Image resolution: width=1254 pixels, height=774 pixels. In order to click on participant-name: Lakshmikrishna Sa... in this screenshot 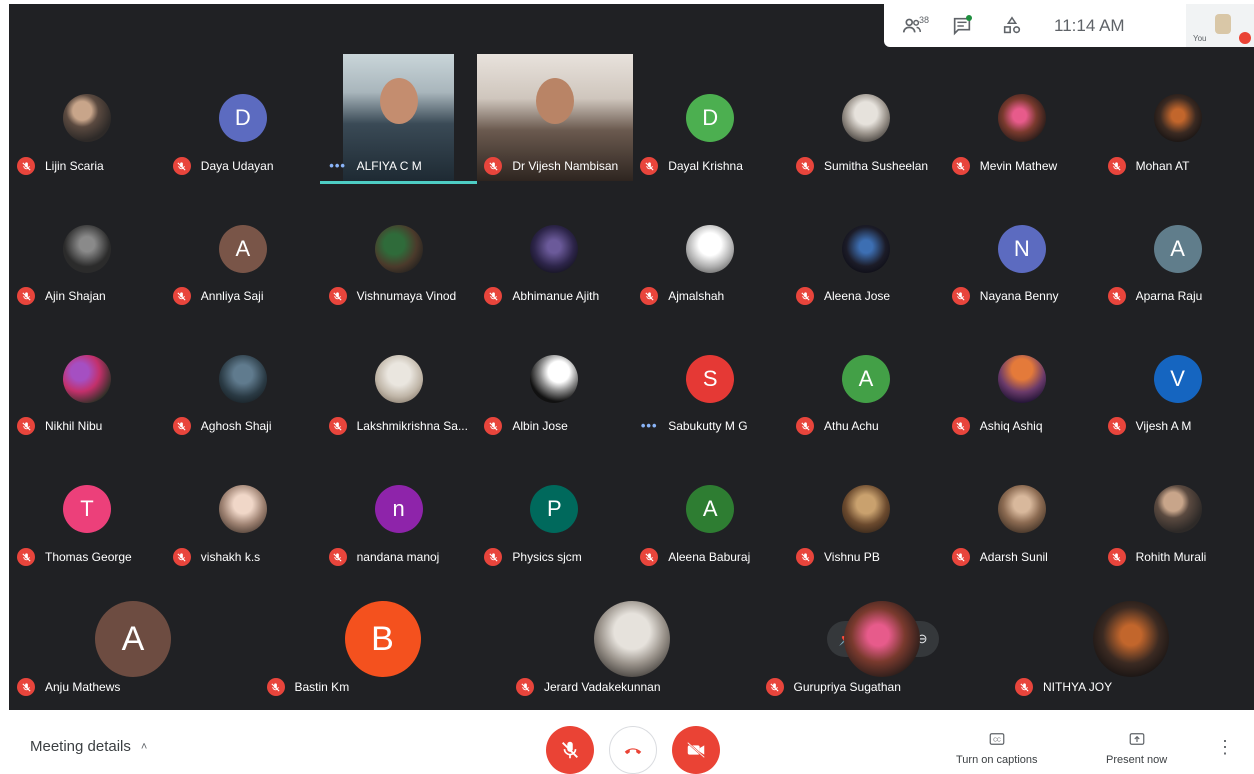, I will do `click(412, 426)`.